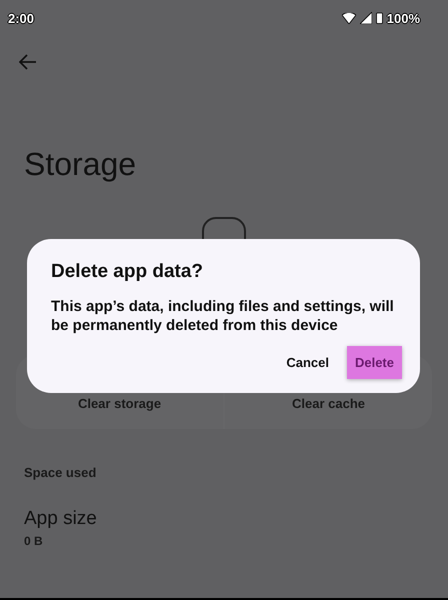  Describe the element at coordinates (34, 541) in the screenshot. I see `item-value: 0 B` at that location.